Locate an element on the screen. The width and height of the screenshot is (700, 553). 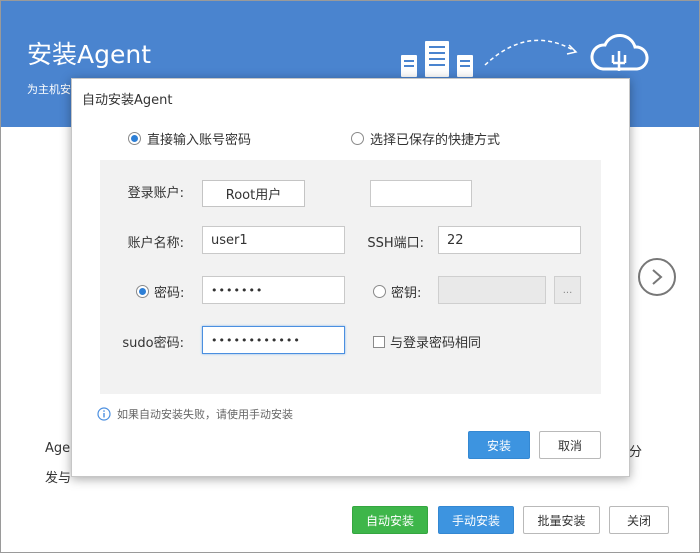
info-icon is located at coordinates (104, 414).